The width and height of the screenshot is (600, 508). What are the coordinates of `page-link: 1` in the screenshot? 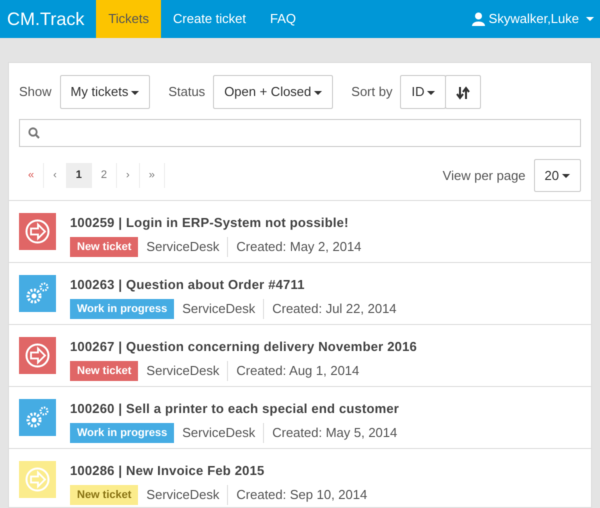 It's located at (79, 175).